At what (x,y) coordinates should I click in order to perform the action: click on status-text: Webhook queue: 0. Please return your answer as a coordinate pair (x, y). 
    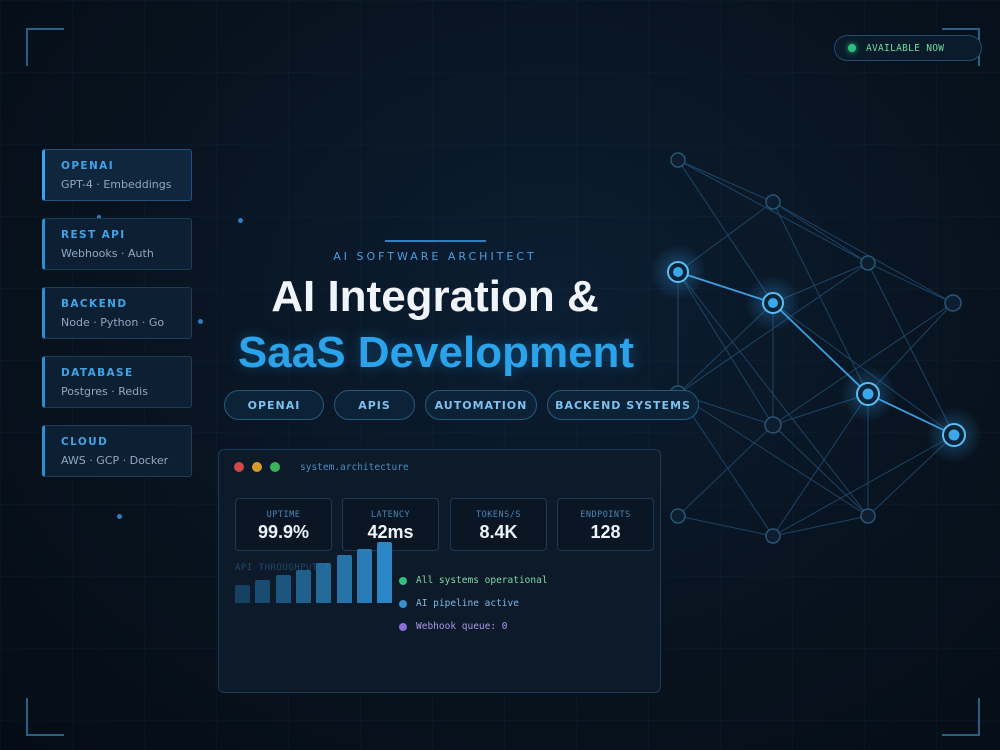
    Looking at the image, I should click on (462, 626).